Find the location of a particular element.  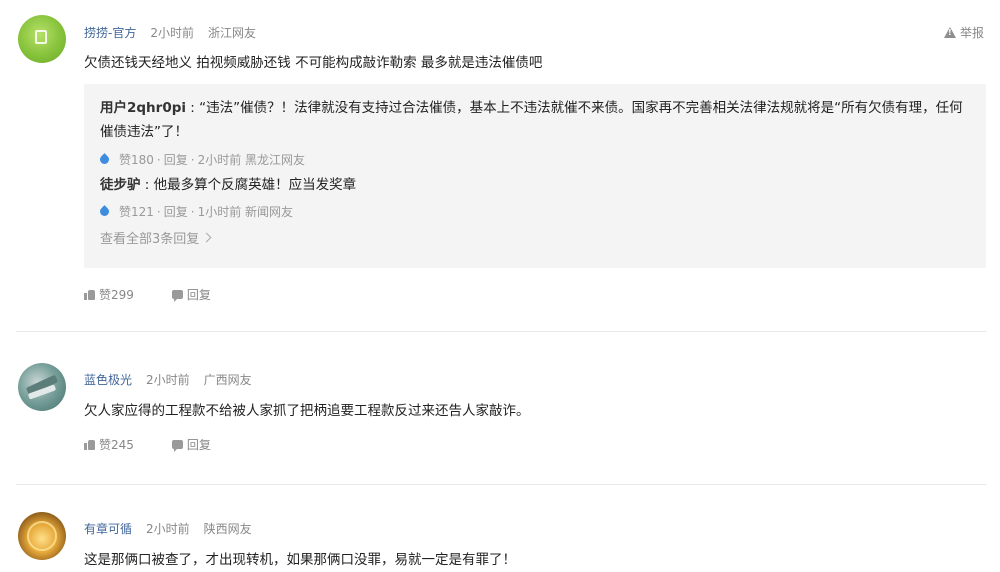

warning-icon is located at coordinates (949, 32).